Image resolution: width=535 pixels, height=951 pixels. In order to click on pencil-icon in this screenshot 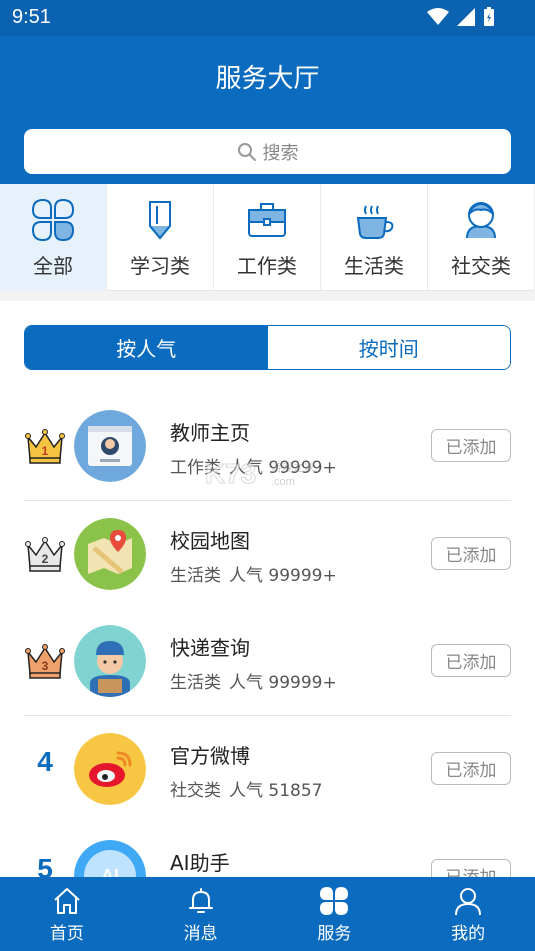, I will do `click(160, 220)`.